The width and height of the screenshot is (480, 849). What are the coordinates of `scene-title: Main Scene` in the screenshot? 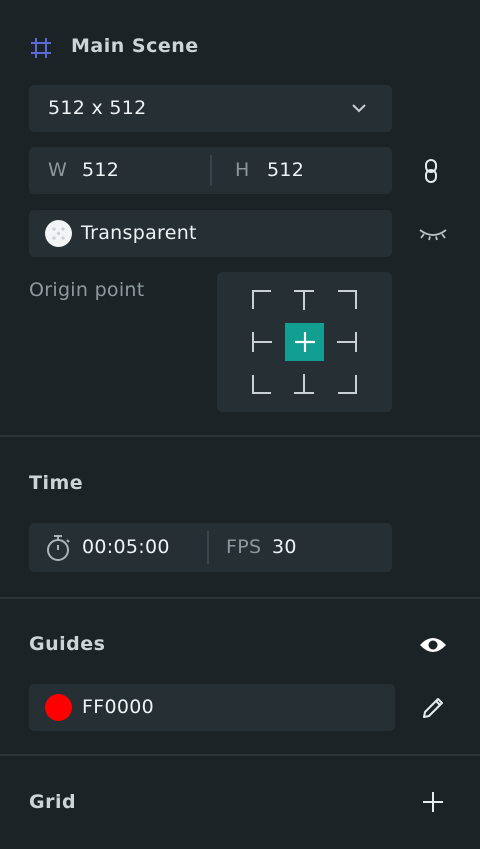 It's located at (135, 46).